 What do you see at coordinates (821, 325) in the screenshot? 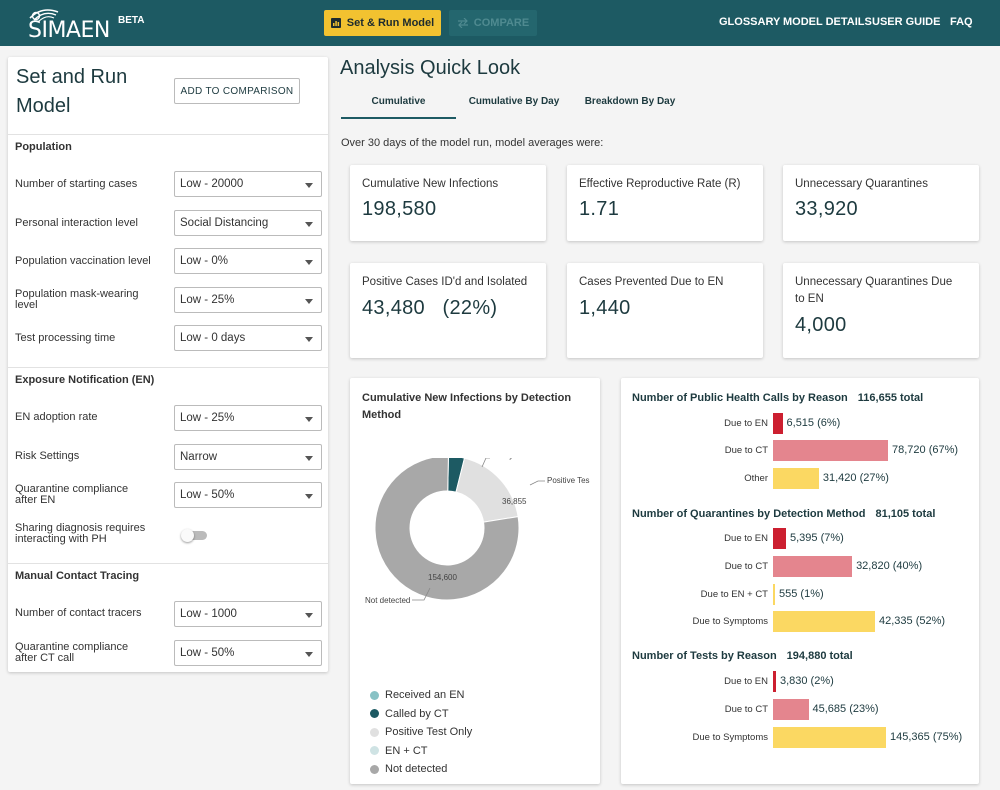
I see `stat-value: 4,000` at bounding box center [821, 325].